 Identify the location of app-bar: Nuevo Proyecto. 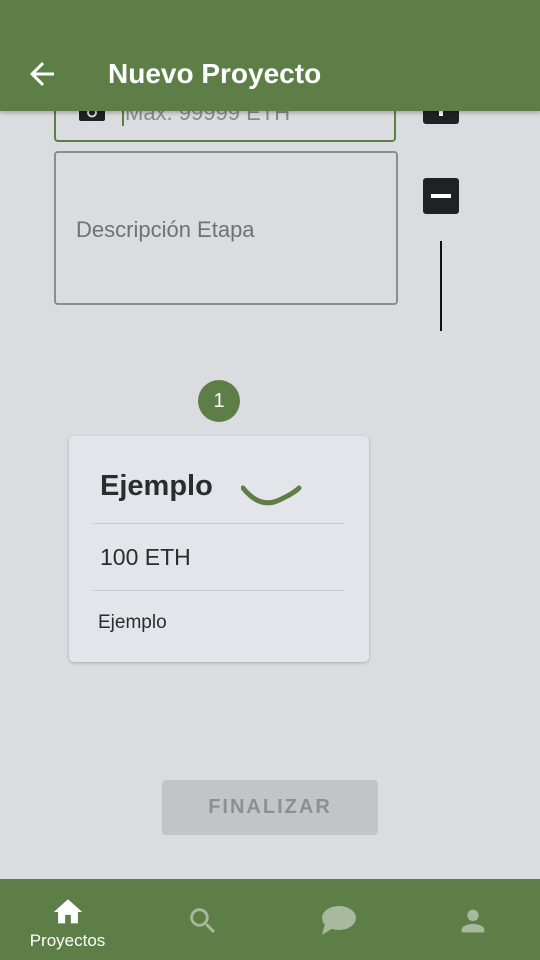
(270, 55).